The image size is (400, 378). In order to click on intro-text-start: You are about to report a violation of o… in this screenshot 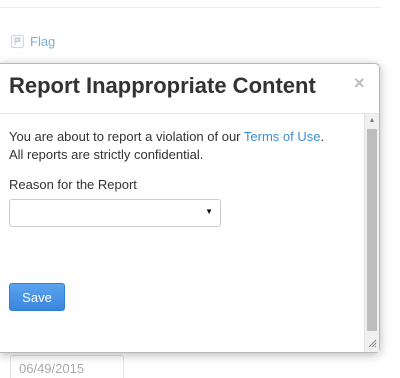, I will do `click(126, 136)`.